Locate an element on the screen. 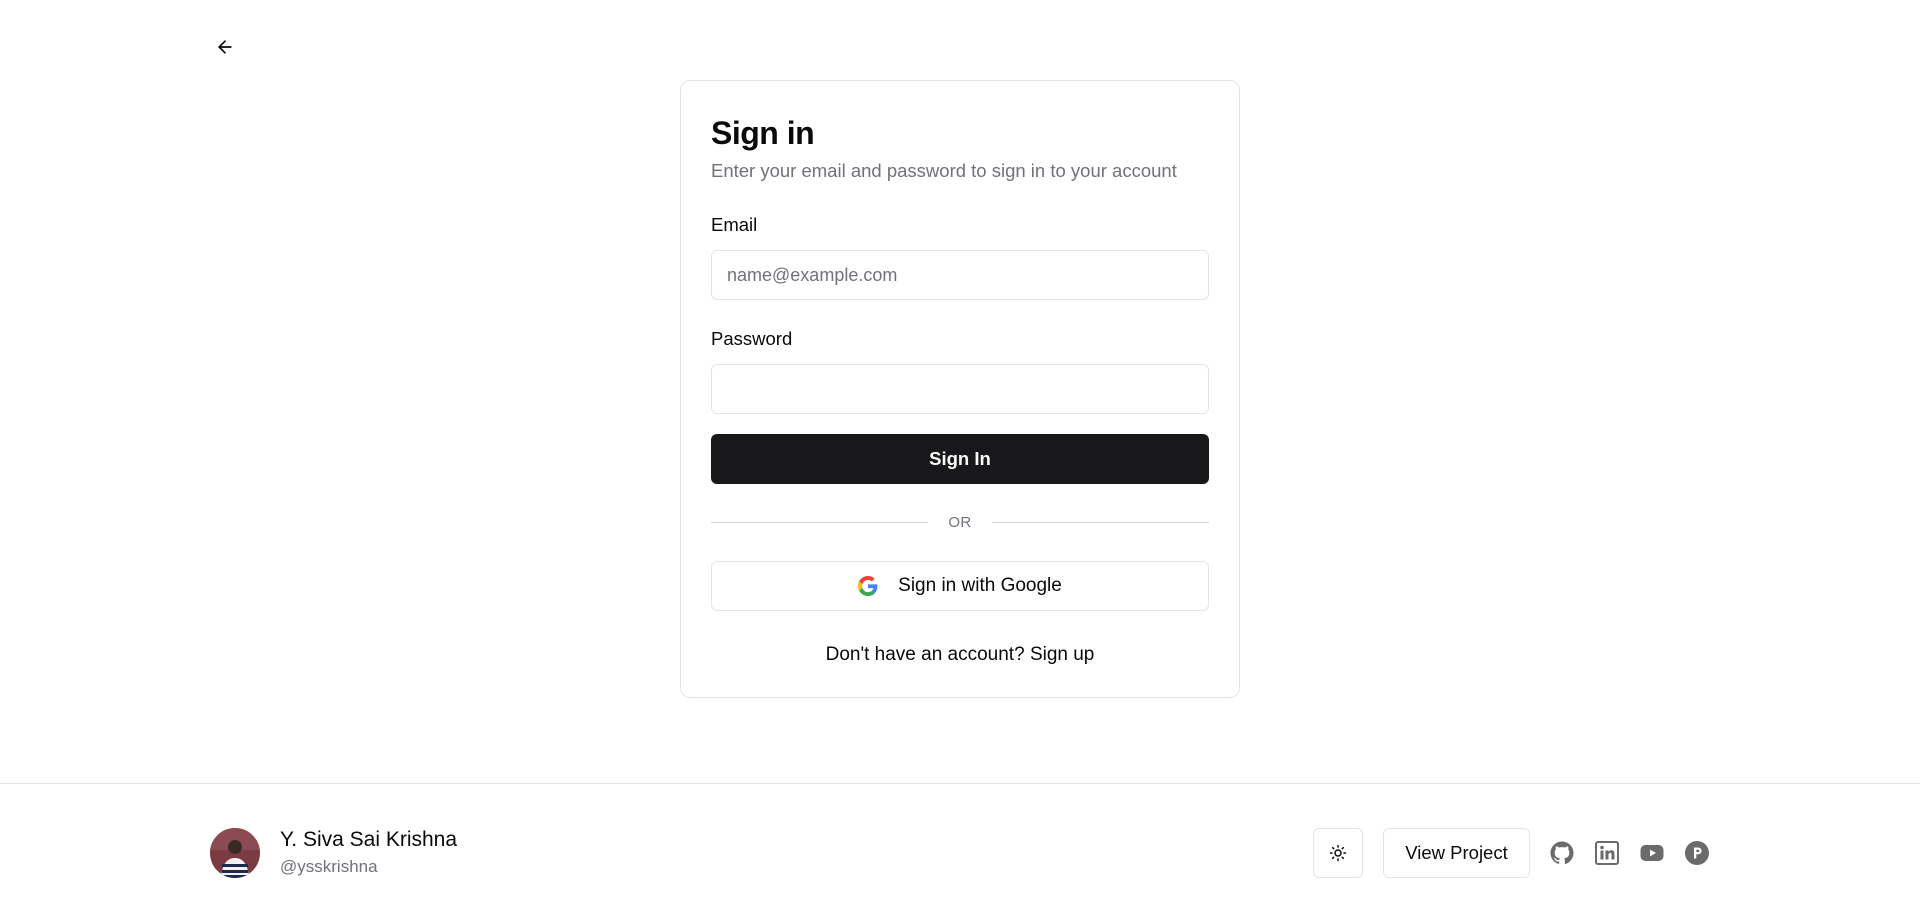 This screenshot has height=918, width=1920. avatar is located at coordinates (235, 853).